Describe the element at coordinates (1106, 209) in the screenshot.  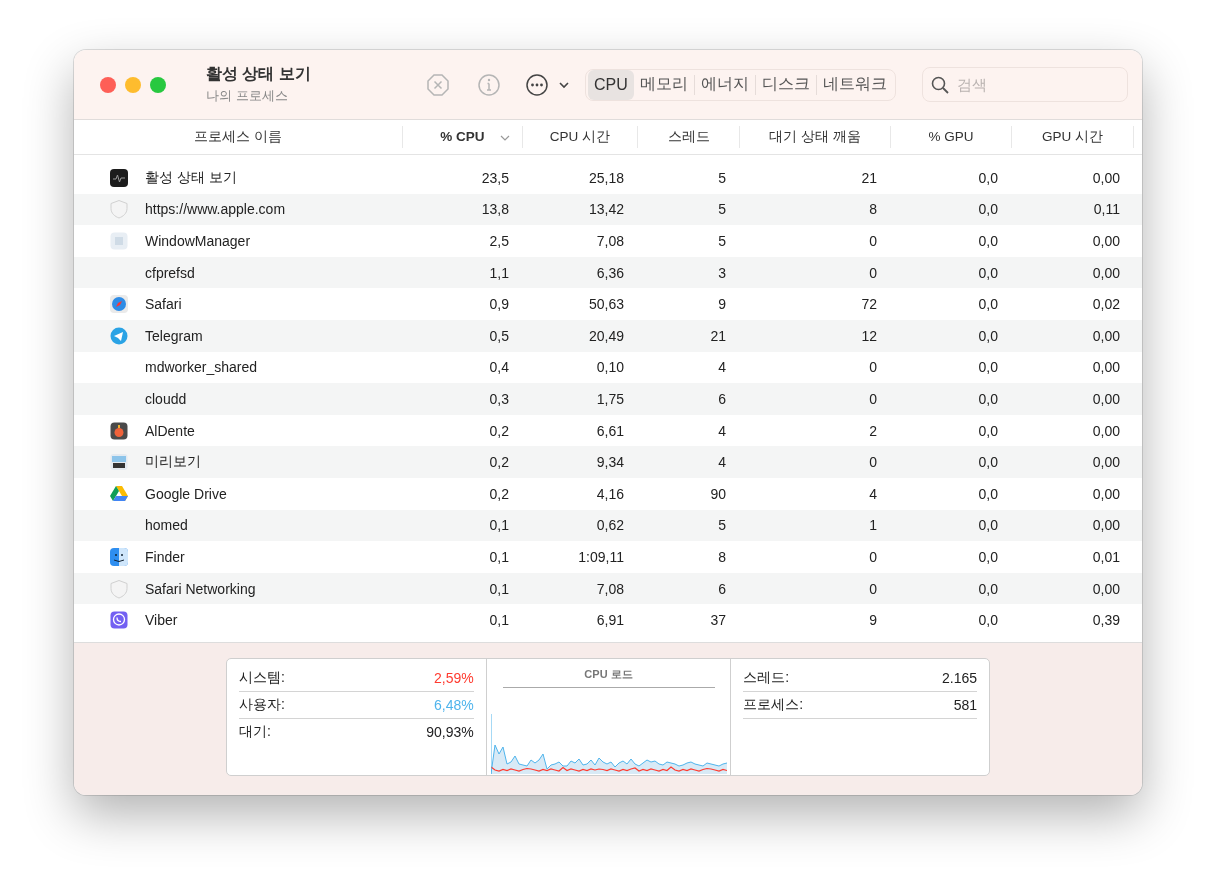
I see `table-cell: 0,11` at that location.